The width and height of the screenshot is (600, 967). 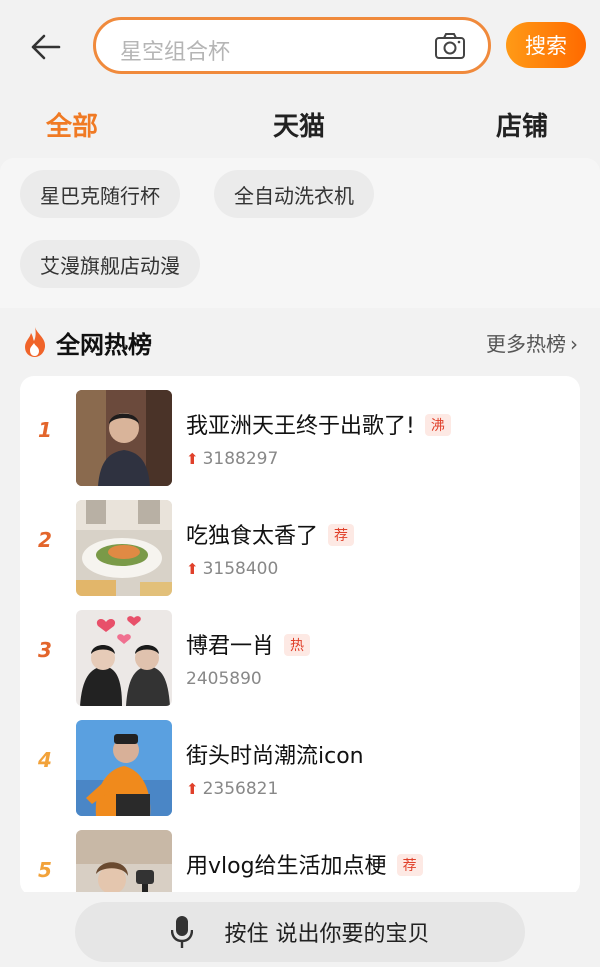 What do you see at coordinates (300, 343) in the screenshot?
I see `hot-list-header: 全网热榜 更多热榜 ›` at bounding box center [300, 343].